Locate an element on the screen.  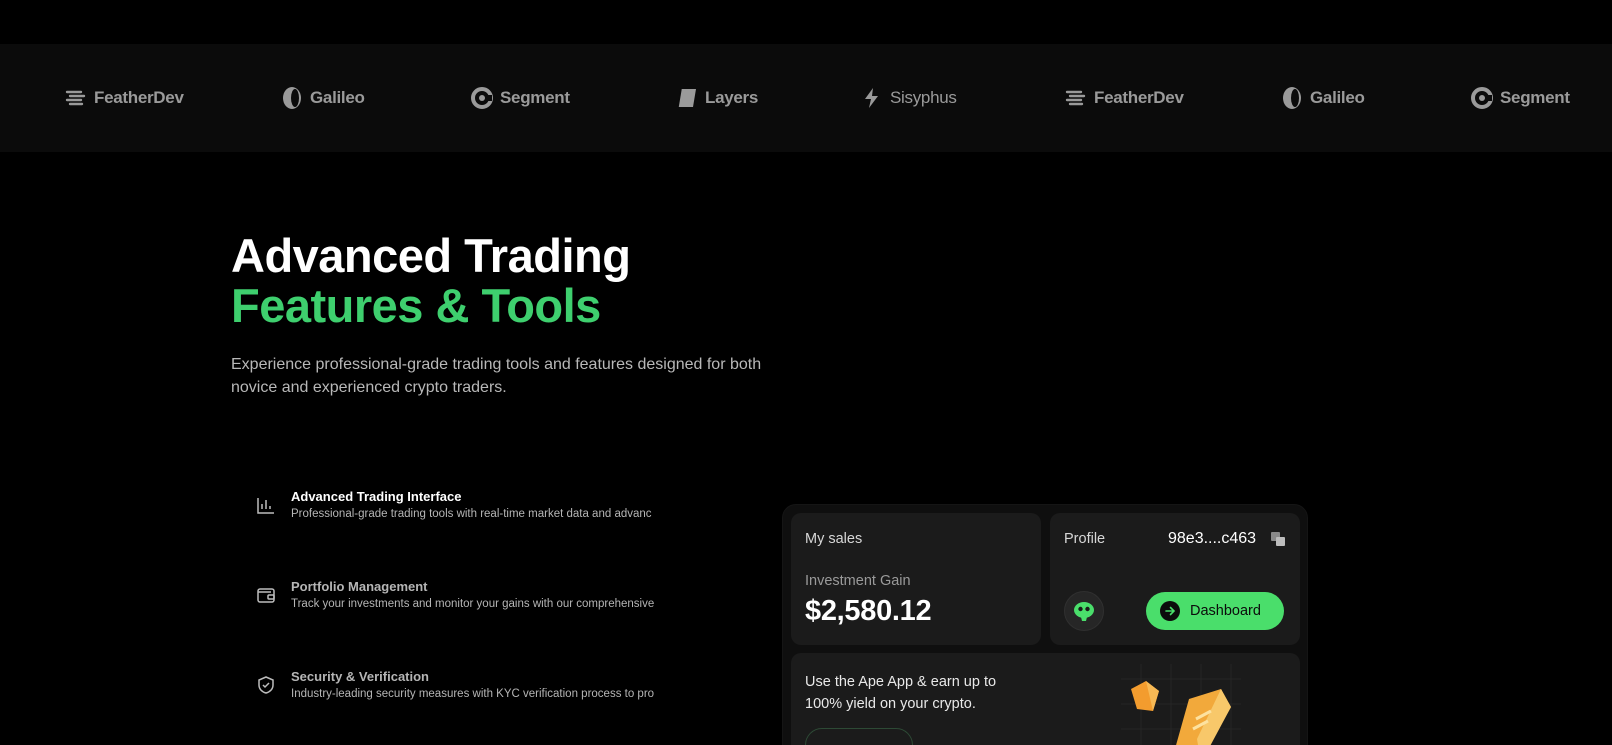
dashboard-button: Dashboard is located at coordinates (1215, 611).